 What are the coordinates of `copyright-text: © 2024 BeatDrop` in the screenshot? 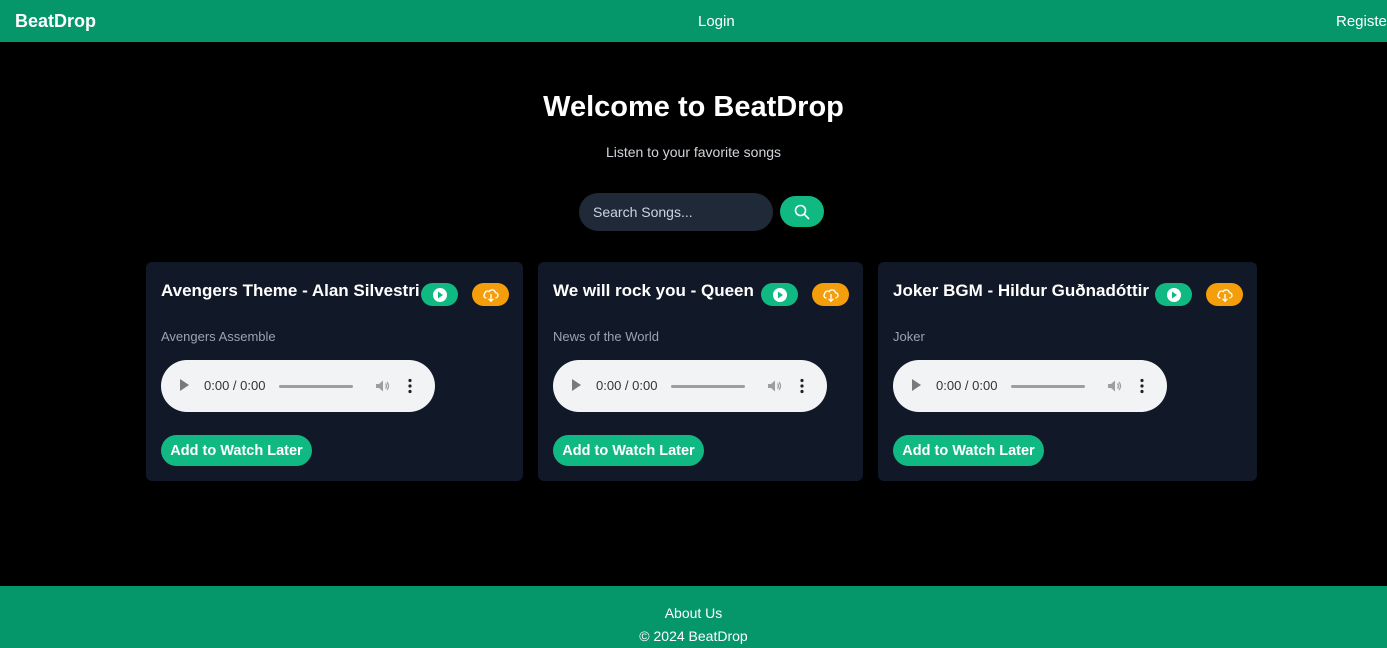 It's located at (693, 636).